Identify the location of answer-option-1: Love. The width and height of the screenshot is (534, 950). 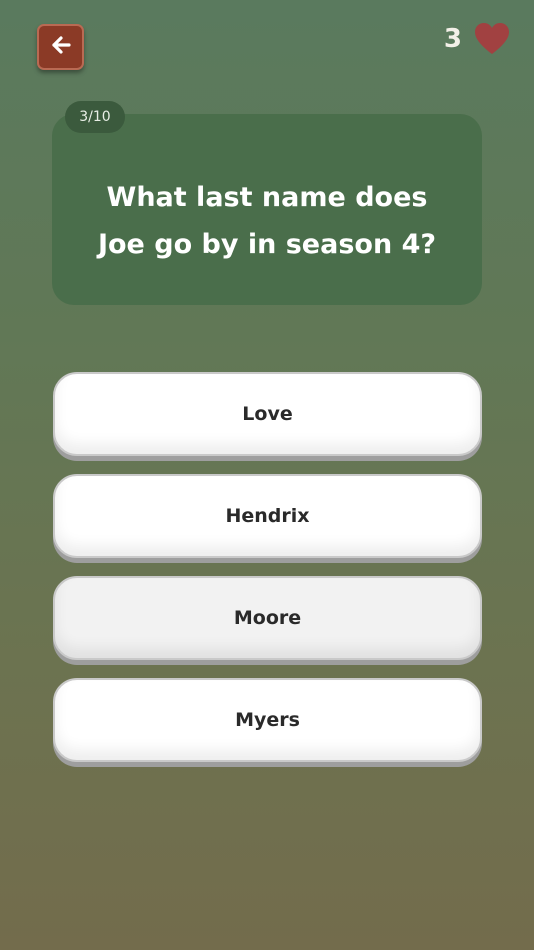
(267, 414).